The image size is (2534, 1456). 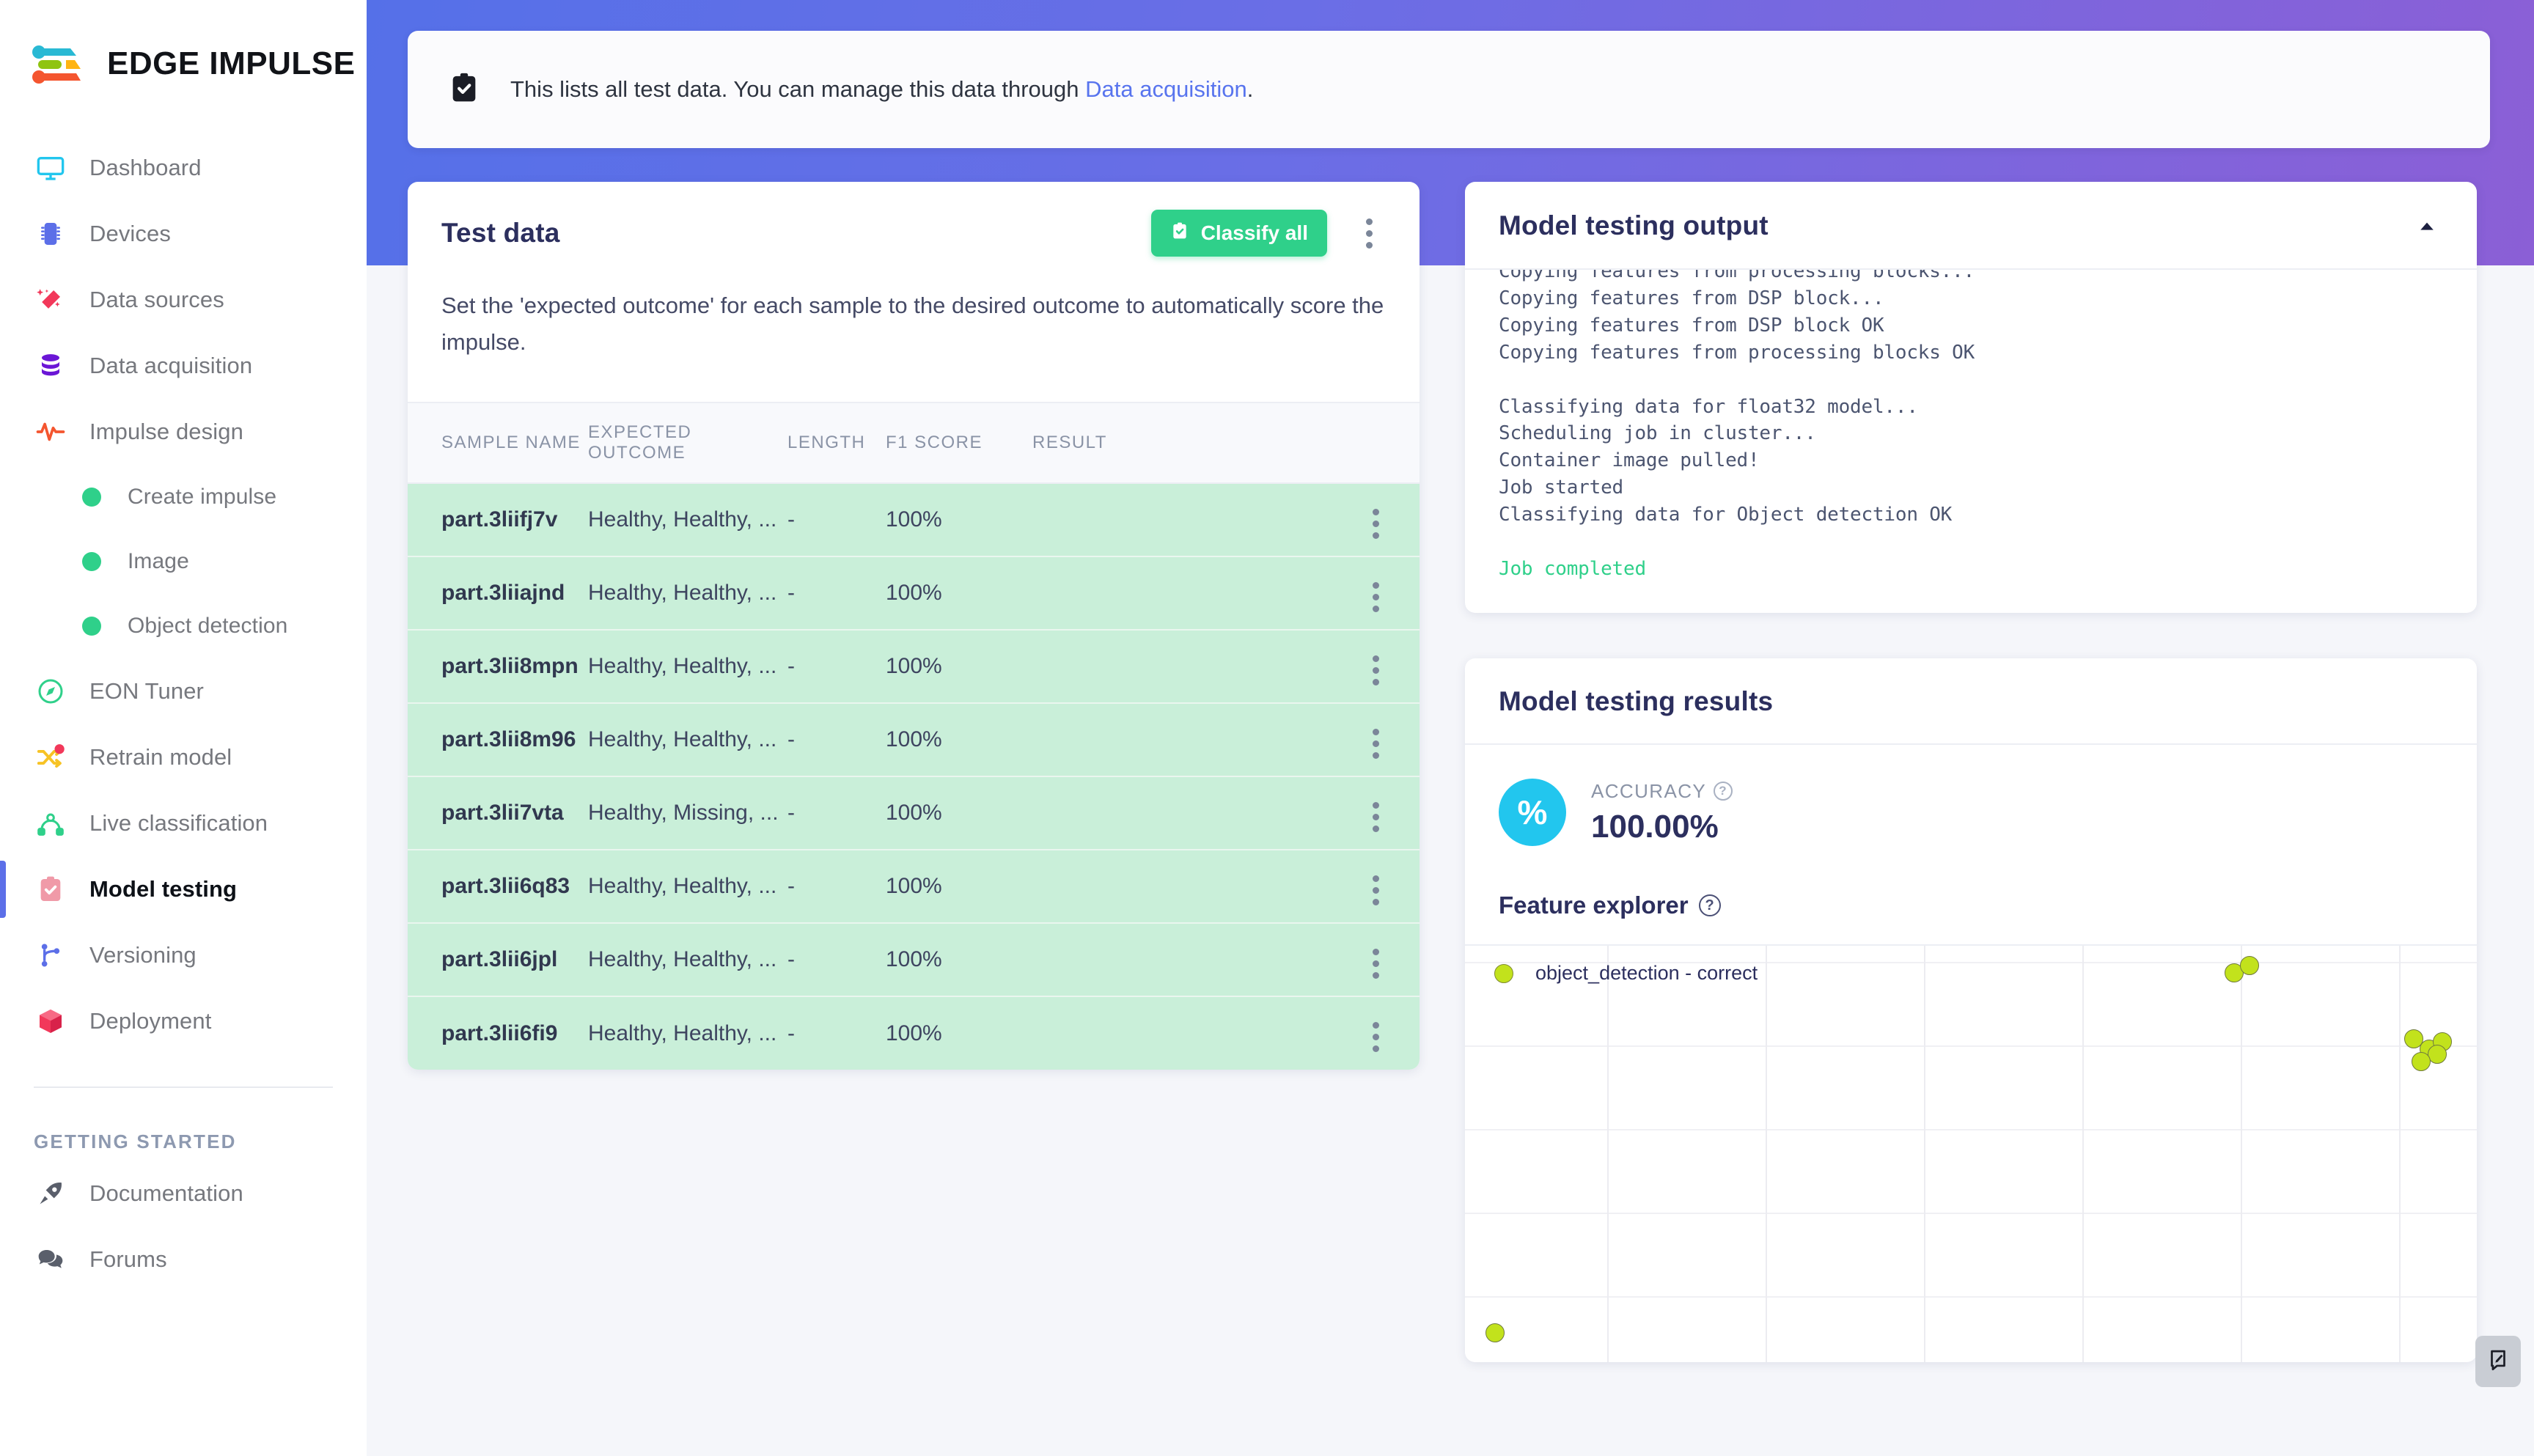 I want to click on sidebar-item-data-sources: Data sources, so click(x=183, y=300).